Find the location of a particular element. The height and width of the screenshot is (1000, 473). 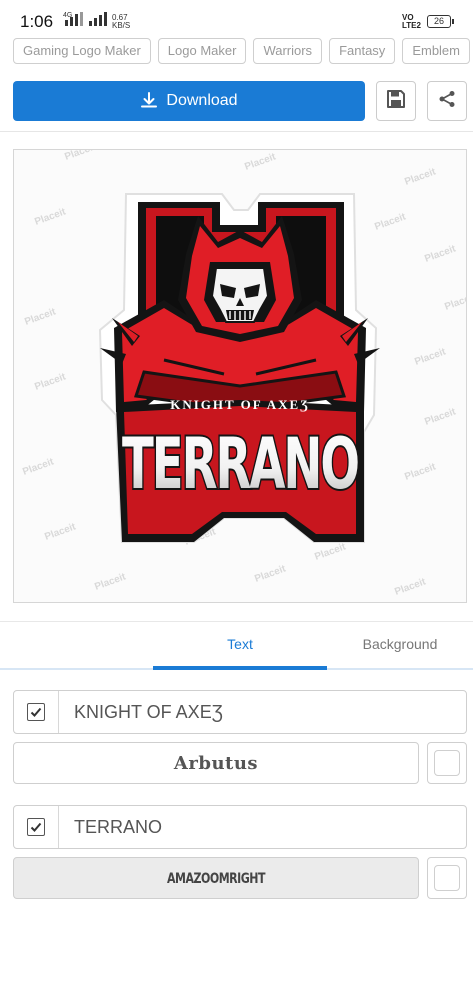

save-button is located at coordinates (396, 101).